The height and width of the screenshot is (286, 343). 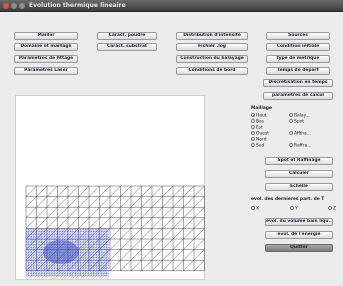 I want to click on parametres-calcul-button: parametres de calcul, so click(x=298, y=96).